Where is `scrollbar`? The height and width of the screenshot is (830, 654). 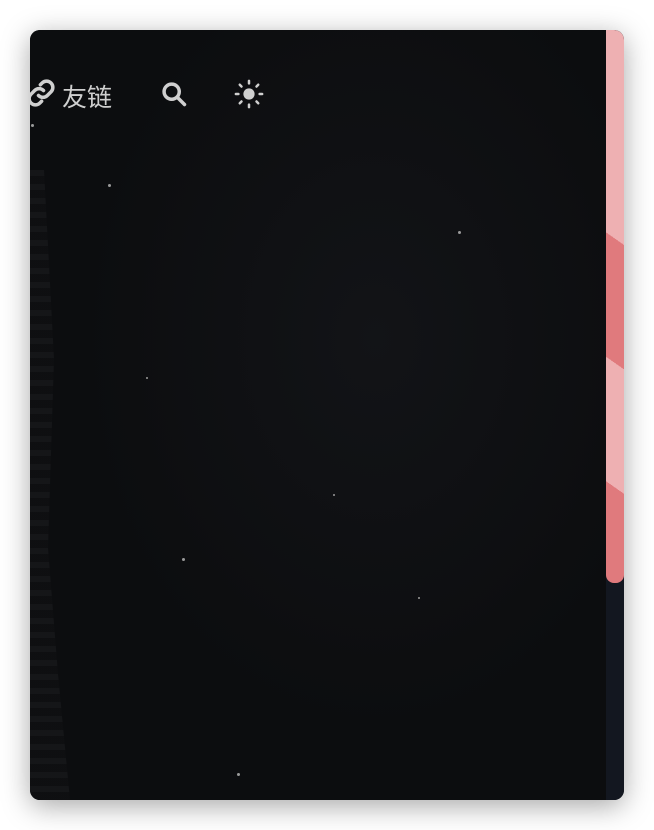
scrollbar is located at coordinates (615, 415).